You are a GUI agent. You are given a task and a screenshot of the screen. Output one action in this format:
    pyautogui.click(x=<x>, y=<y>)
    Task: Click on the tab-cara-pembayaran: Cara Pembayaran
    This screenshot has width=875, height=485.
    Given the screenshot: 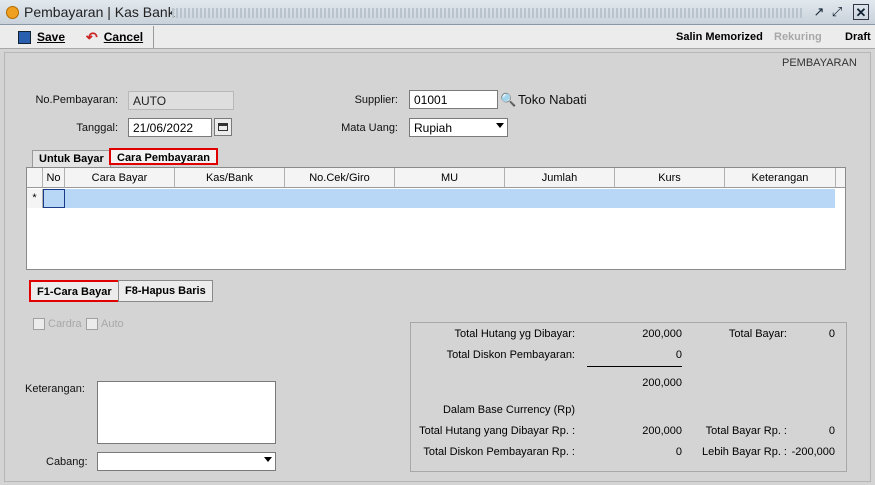 What is the action you would take?
    pyautogui.click(x=163, y=156)
    